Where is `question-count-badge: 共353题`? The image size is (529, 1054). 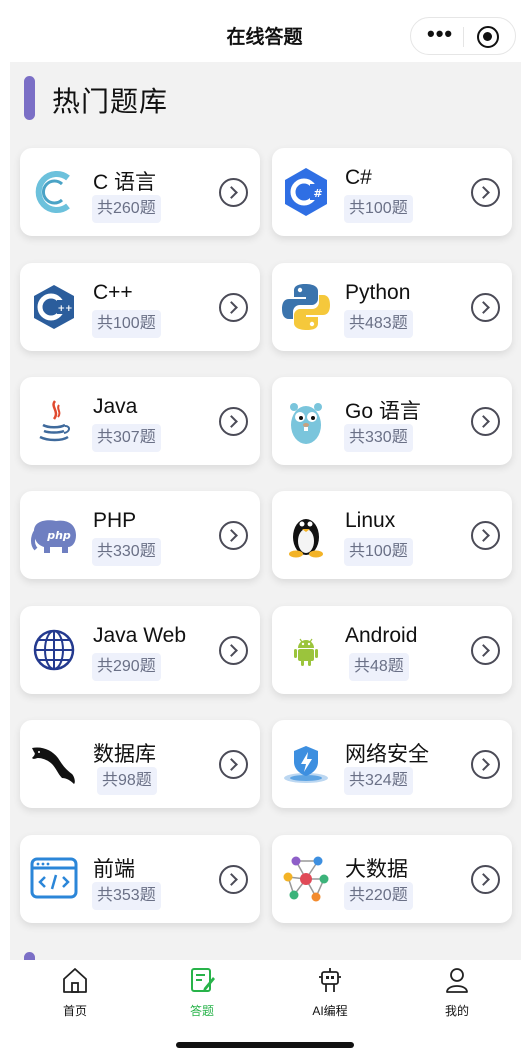 question-count-badge: 共353题 is located at coordinates (126, 896).